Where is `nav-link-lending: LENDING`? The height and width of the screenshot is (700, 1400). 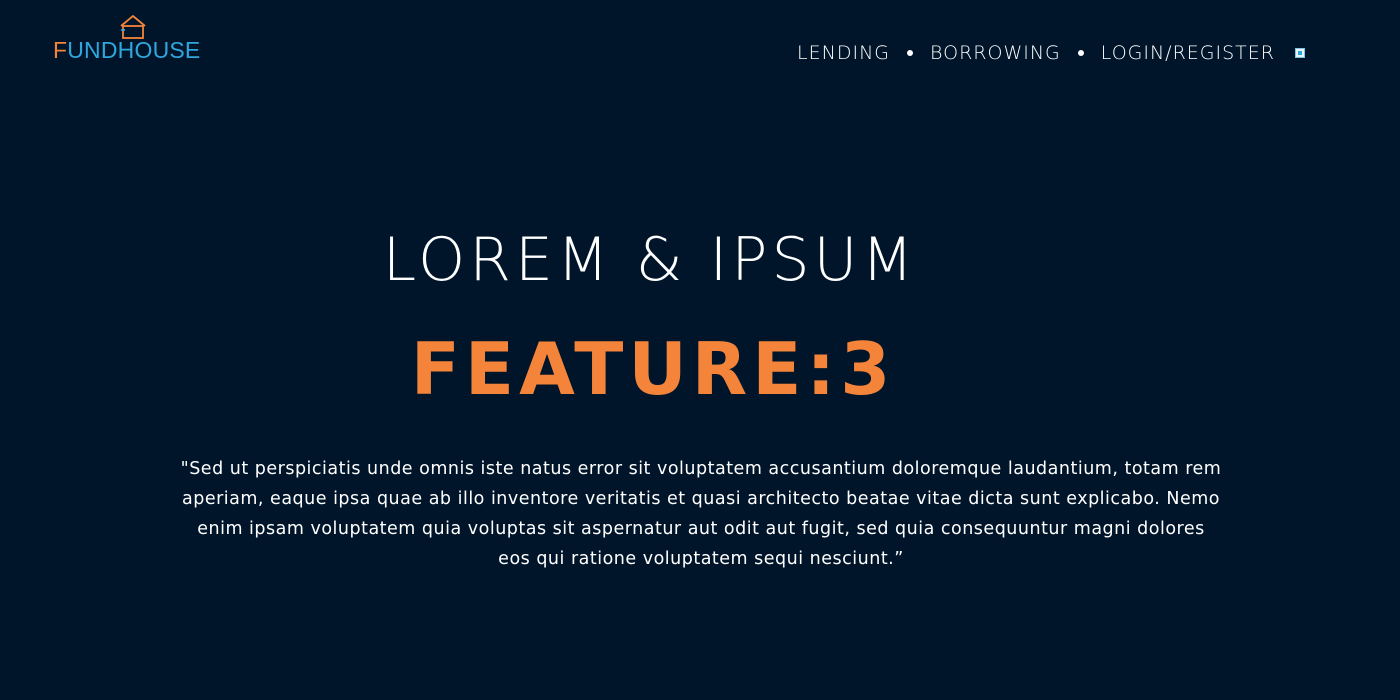
nav-link-lending: LENDING is located at coordinates (843, 53).